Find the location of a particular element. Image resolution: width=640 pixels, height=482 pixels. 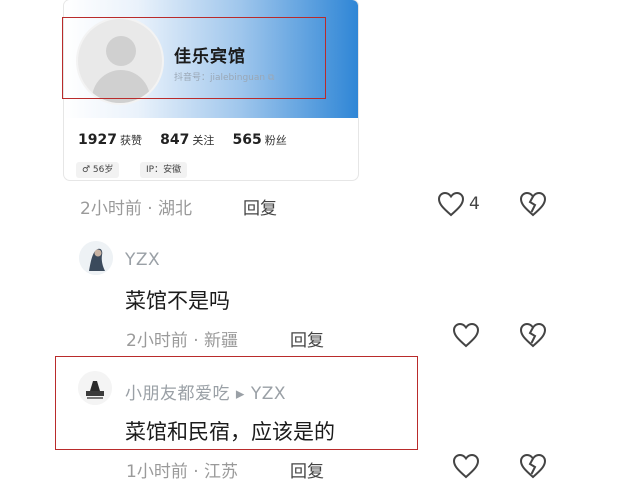

avatar-placeholder-body is located at coordinates (121, 86).